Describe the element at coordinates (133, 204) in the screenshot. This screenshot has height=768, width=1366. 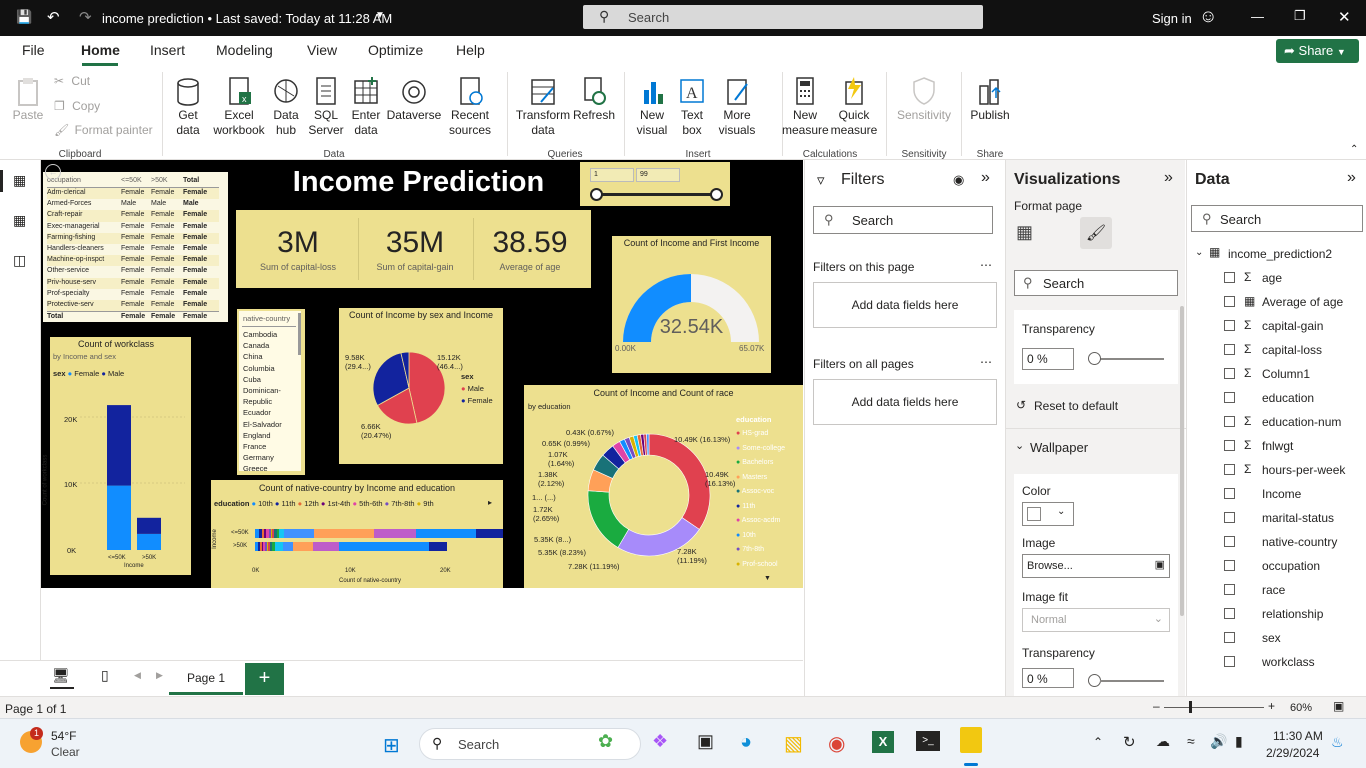
I see `table-row: Armed-Forces Male Male Male` at that location.